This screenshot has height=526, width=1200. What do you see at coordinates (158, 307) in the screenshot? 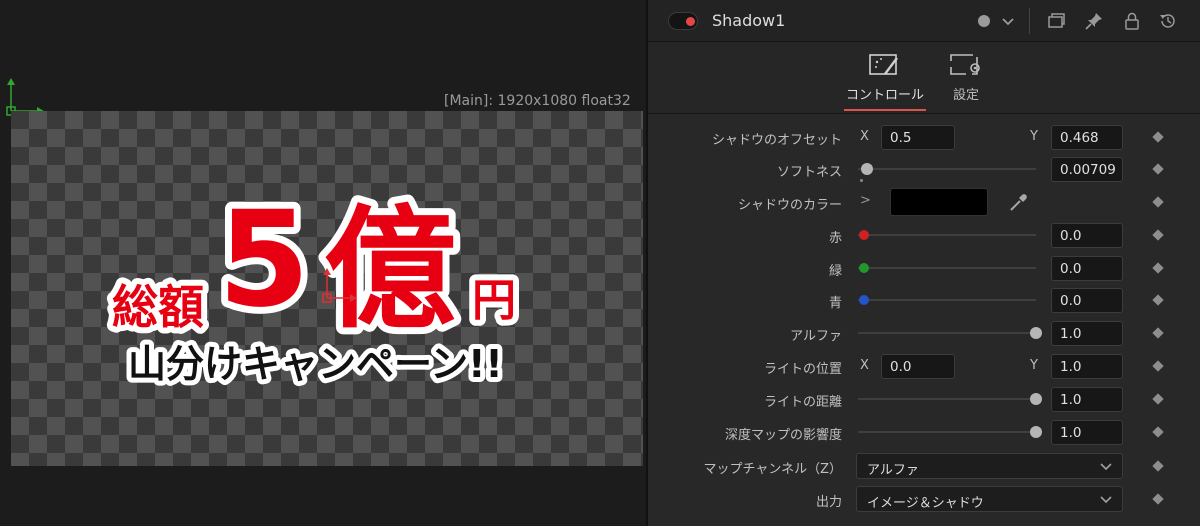
I see `graphic-text-total: 総額` at bounding box center [158, 307].